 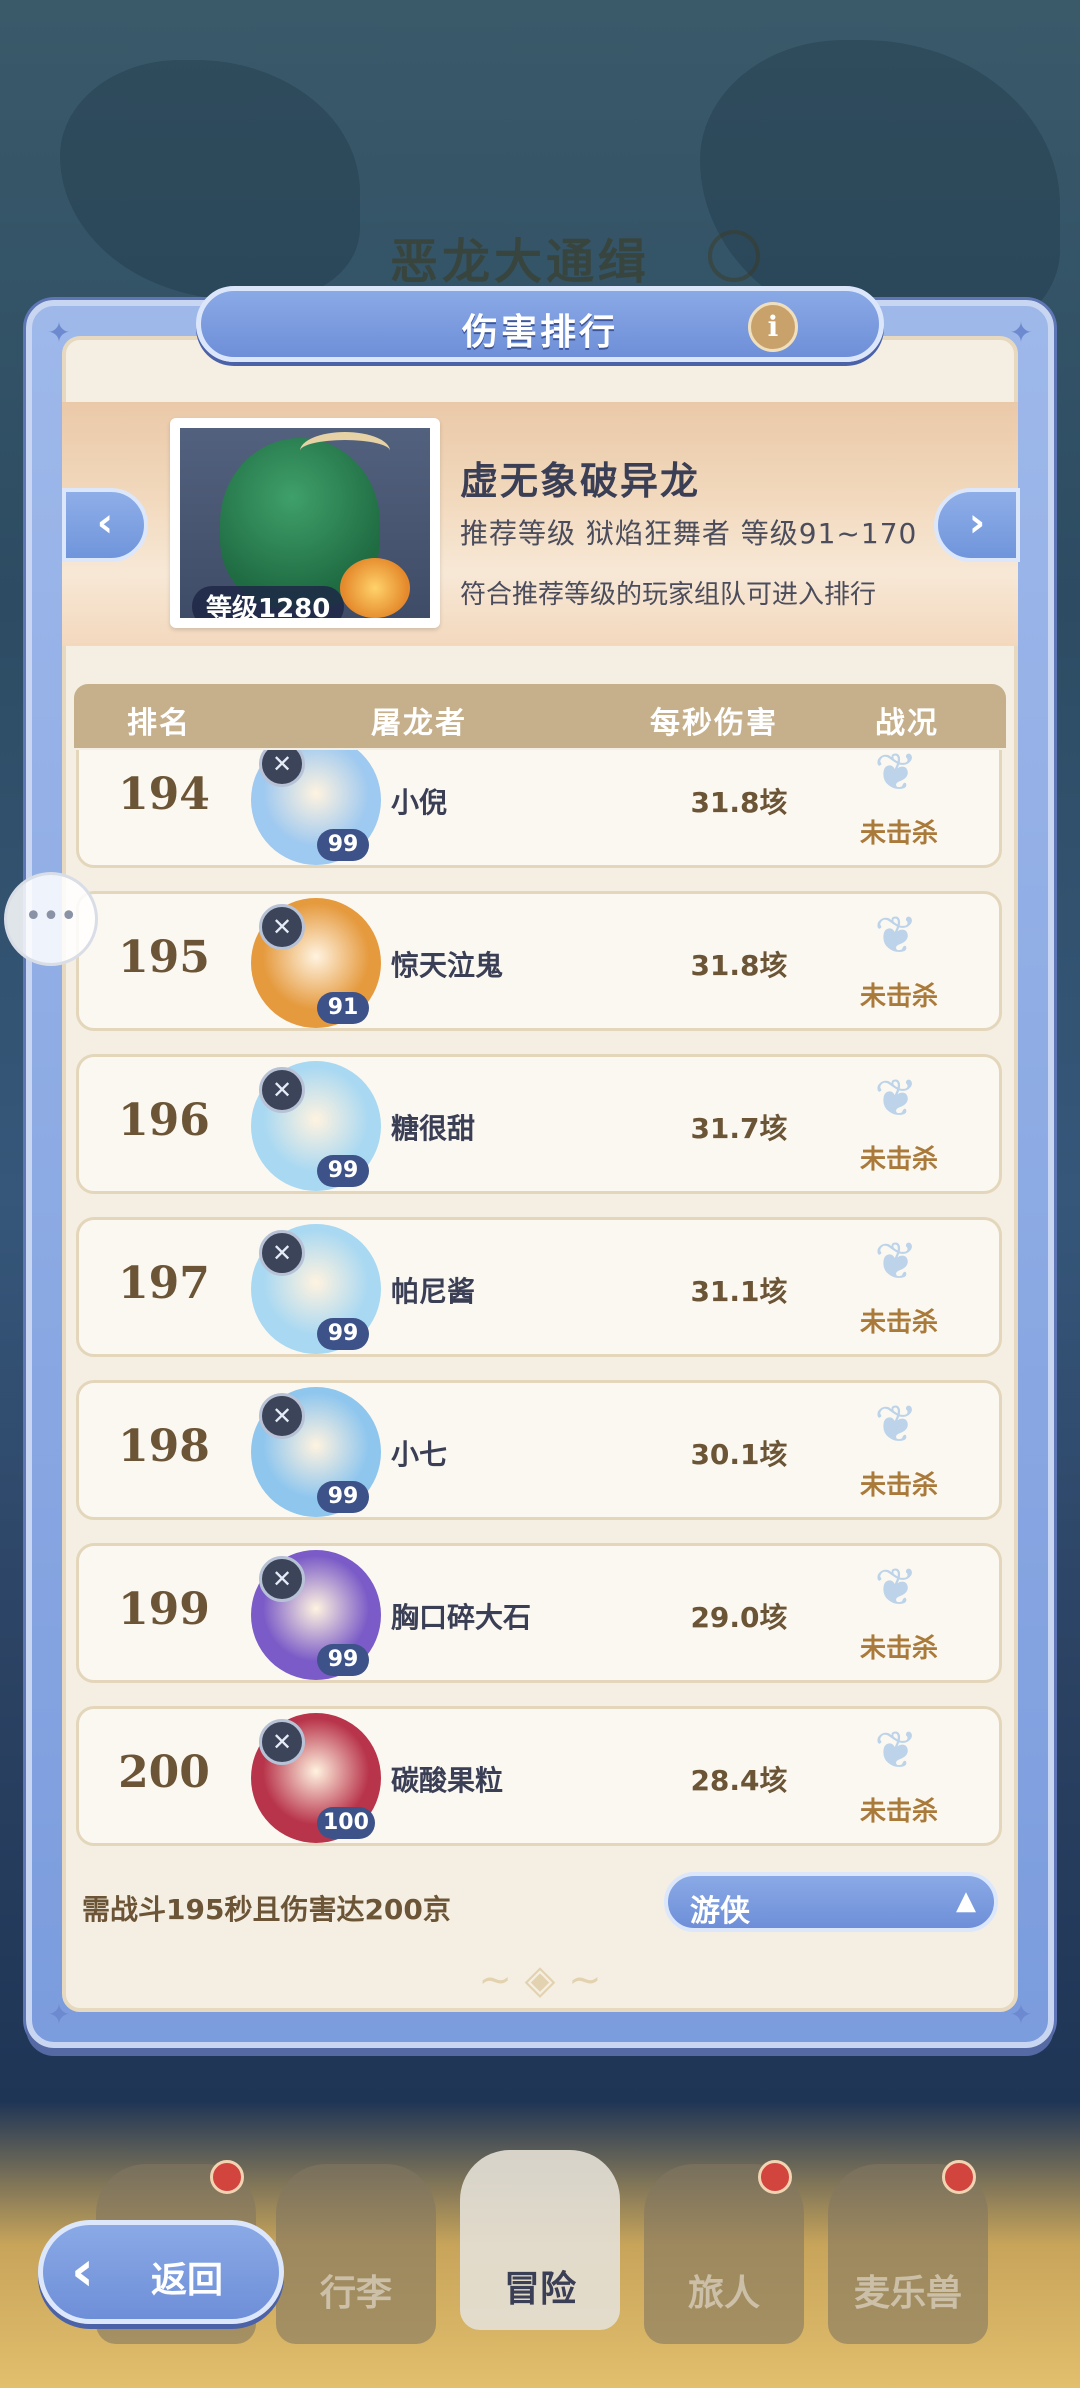 What do you see at coordinates (539, 1450) in the screenshot?
I see `table-row: 198 ✕ 99 小七 30.1垓 ❦ 未击杀` at bounding box center [539, 1450].